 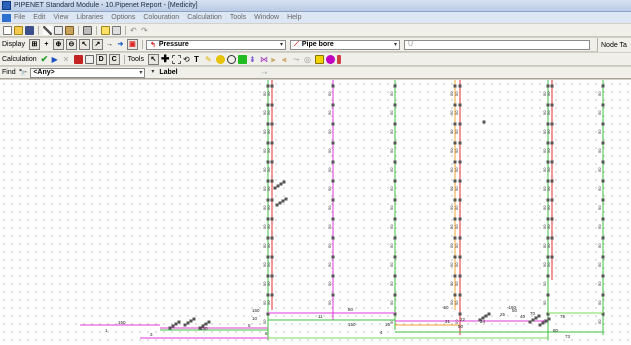 I want to click on save-icon, so click(x=29, y=30).